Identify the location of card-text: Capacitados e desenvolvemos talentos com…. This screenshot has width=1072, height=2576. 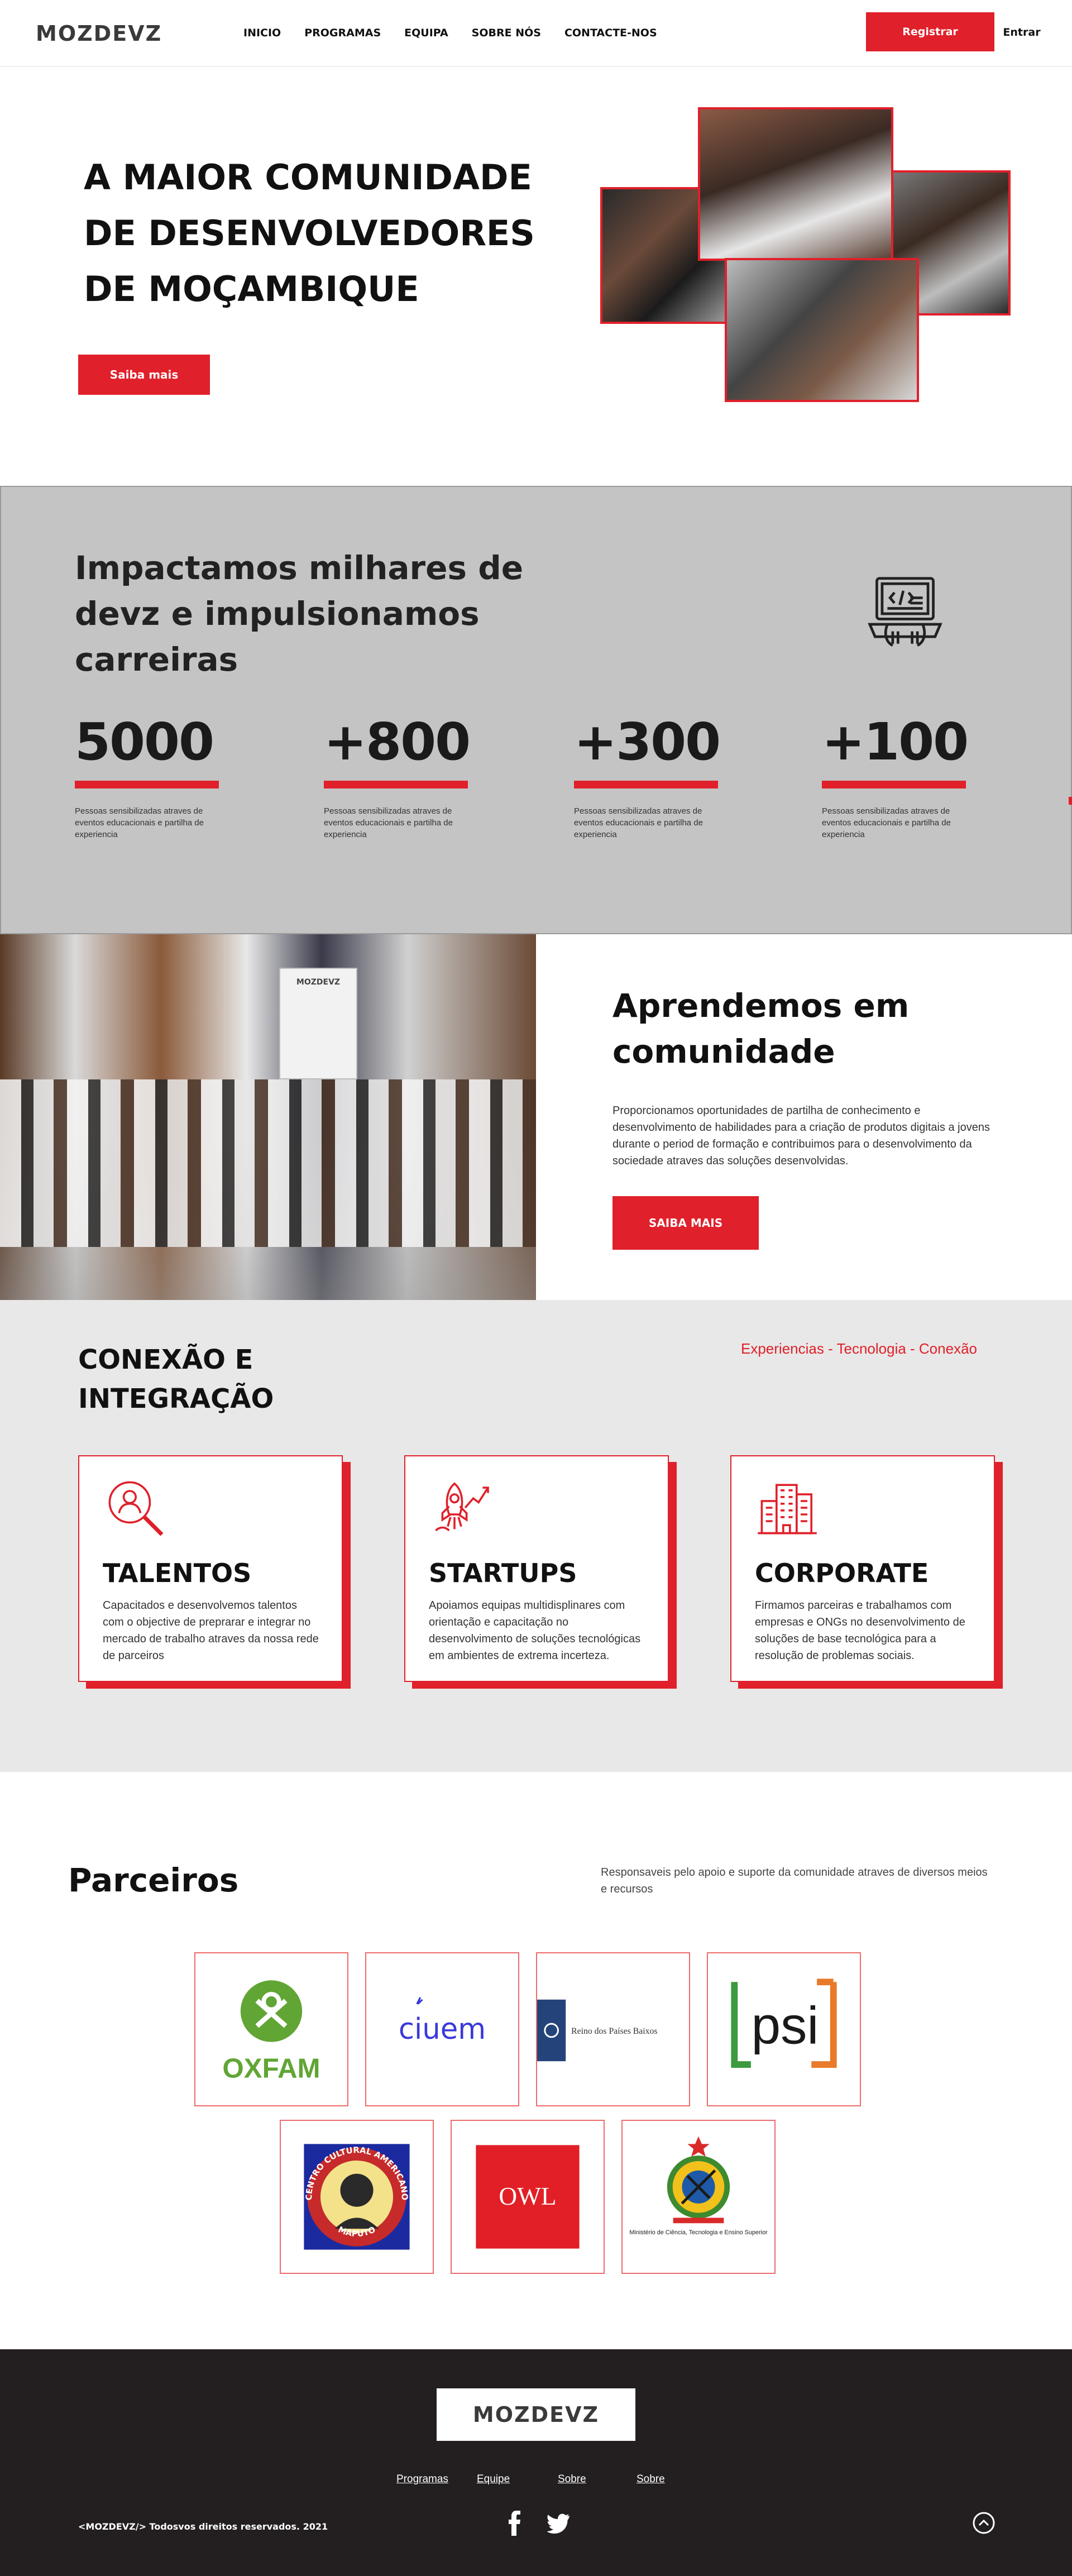
(211, 1631).